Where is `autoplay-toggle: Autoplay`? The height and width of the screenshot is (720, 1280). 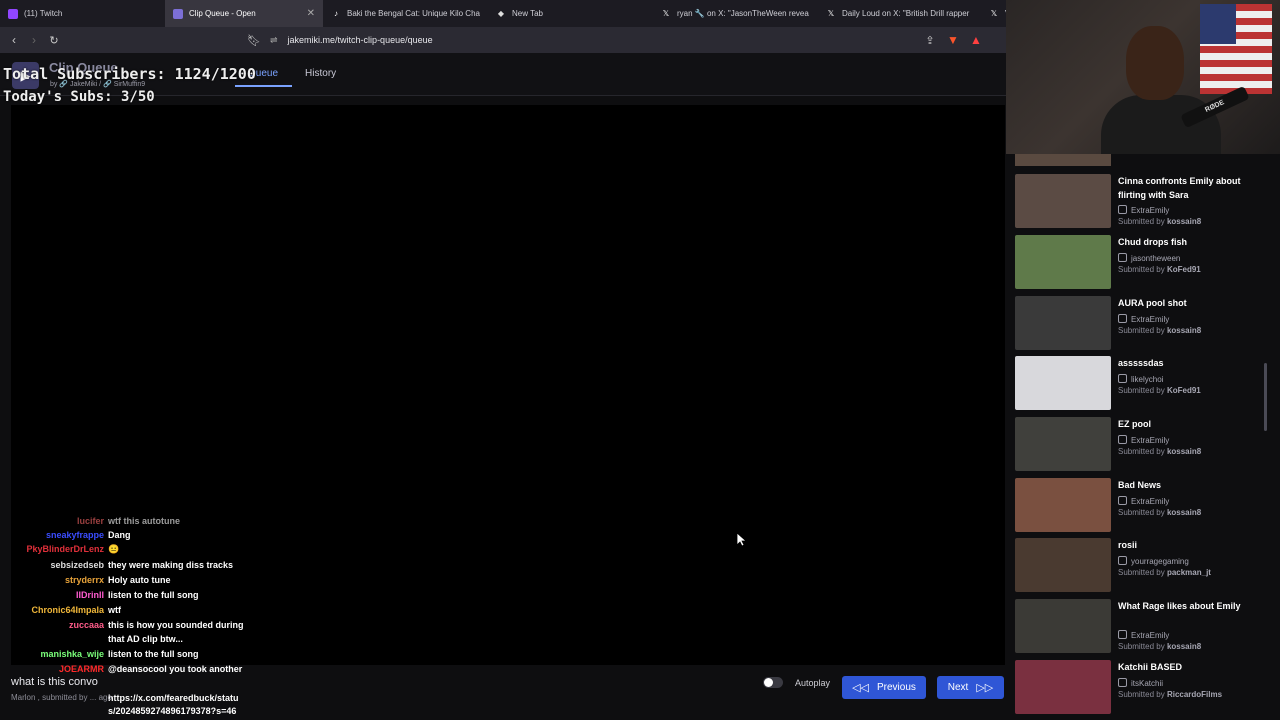
autoplay-toggle: Autoplay is located at coordinates (796, 682).